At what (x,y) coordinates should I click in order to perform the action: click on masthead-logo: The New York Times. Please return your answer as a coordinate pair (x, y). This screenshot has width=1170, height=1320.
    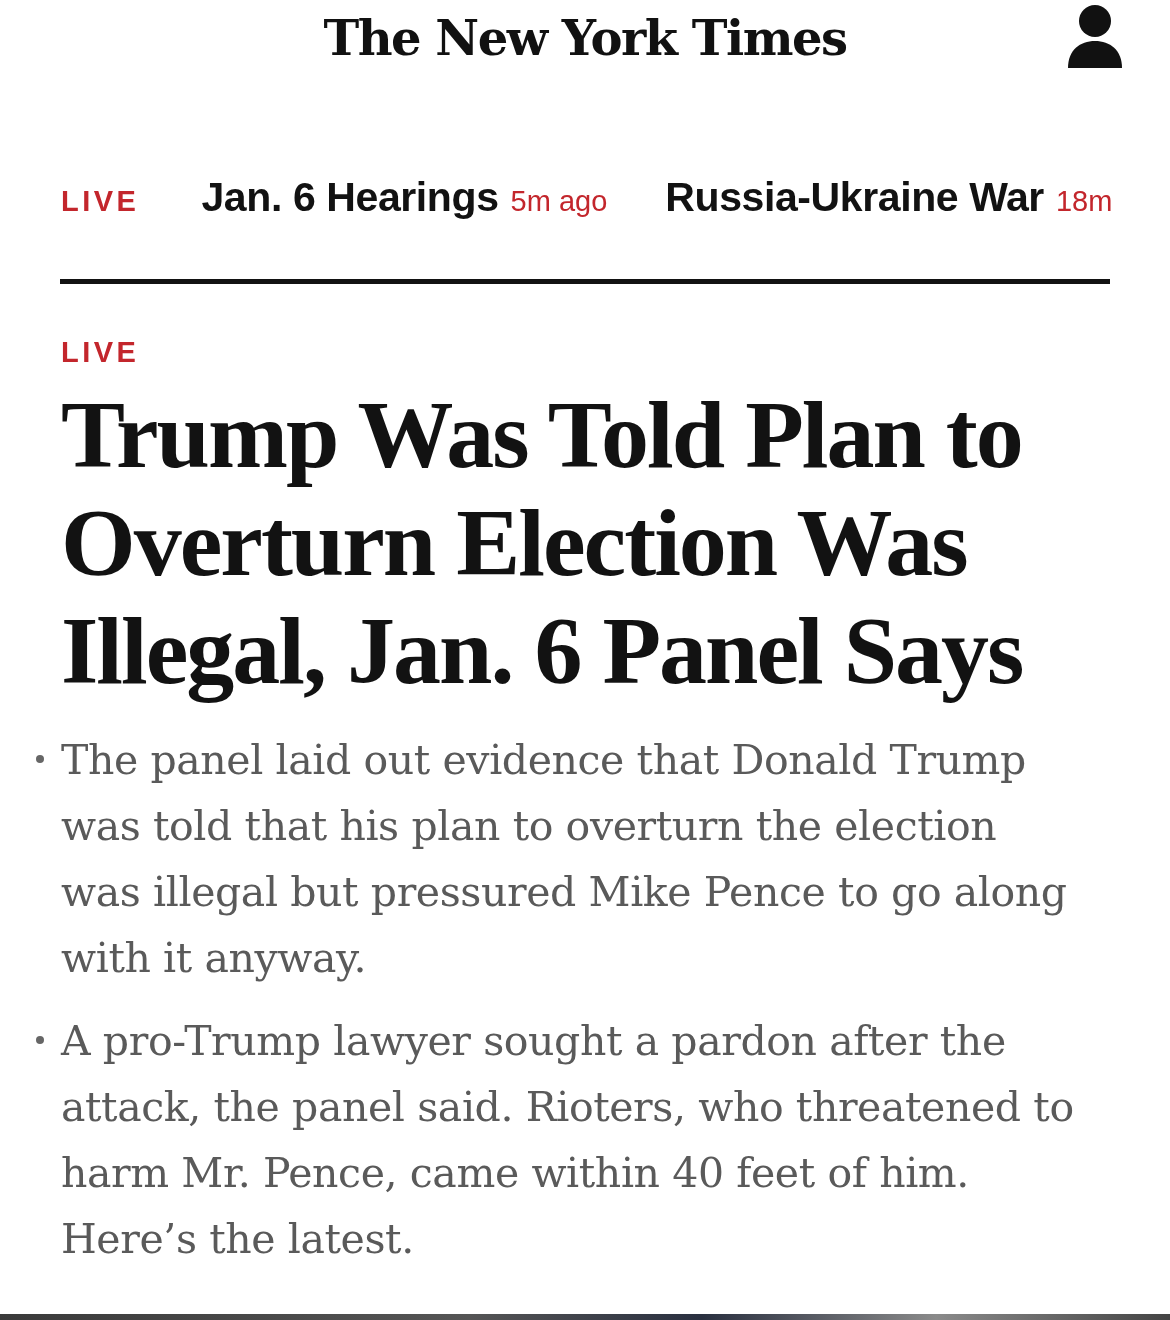
    Looking at the image, I should click on (585, 38).